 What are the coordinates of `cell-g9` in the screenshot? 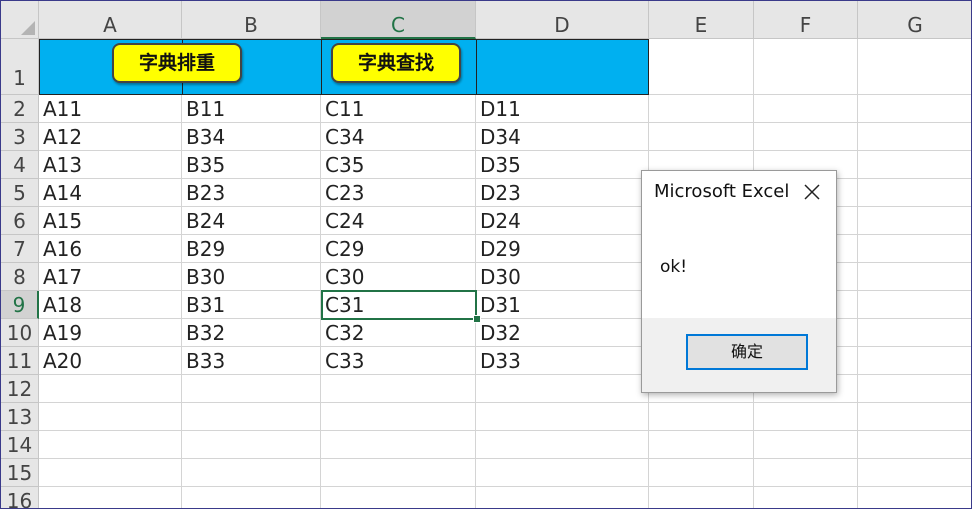 It's located at (914, 305).